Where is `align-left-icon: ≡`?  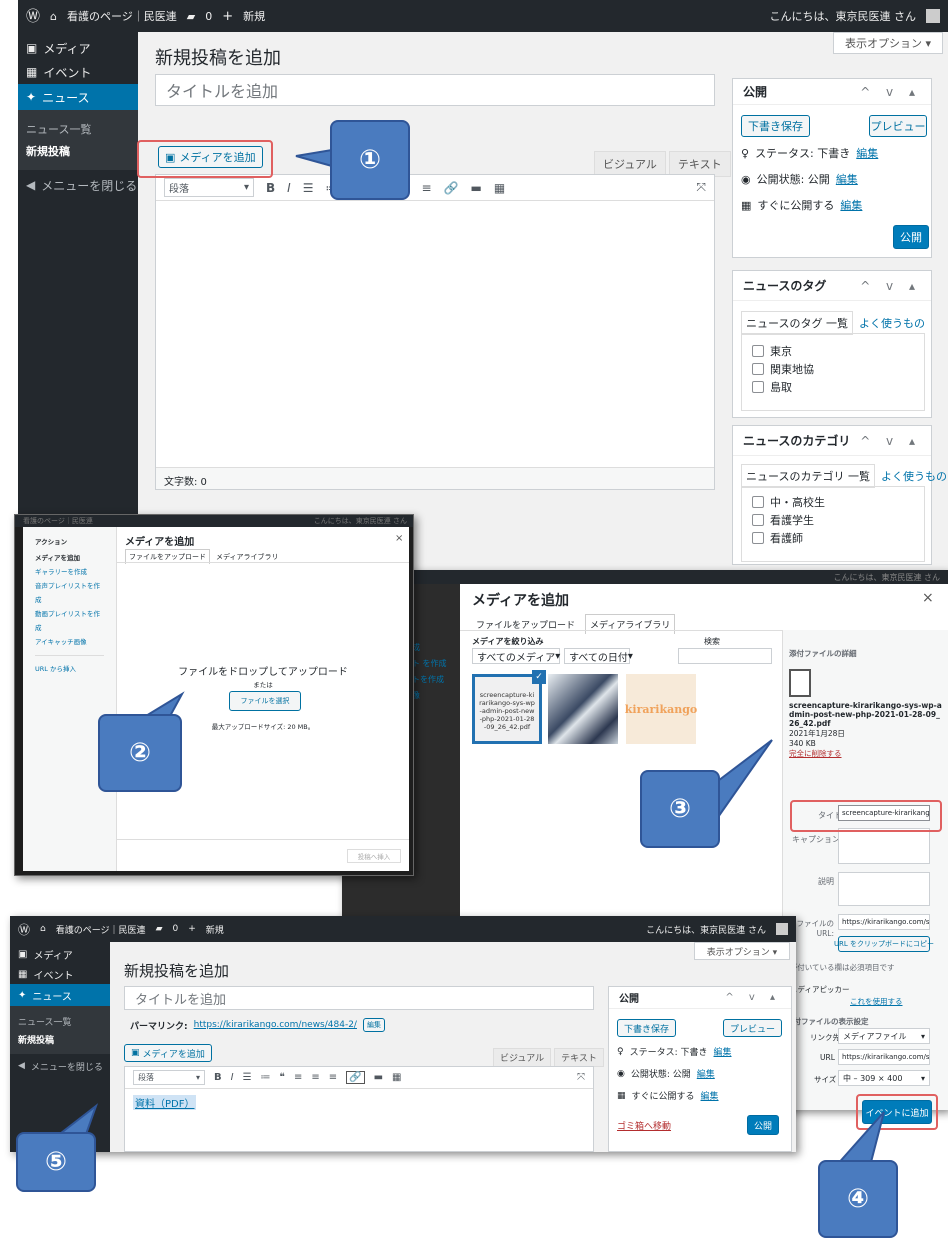 align-left-icon: ≡ is located at coordinates (298, 1077).